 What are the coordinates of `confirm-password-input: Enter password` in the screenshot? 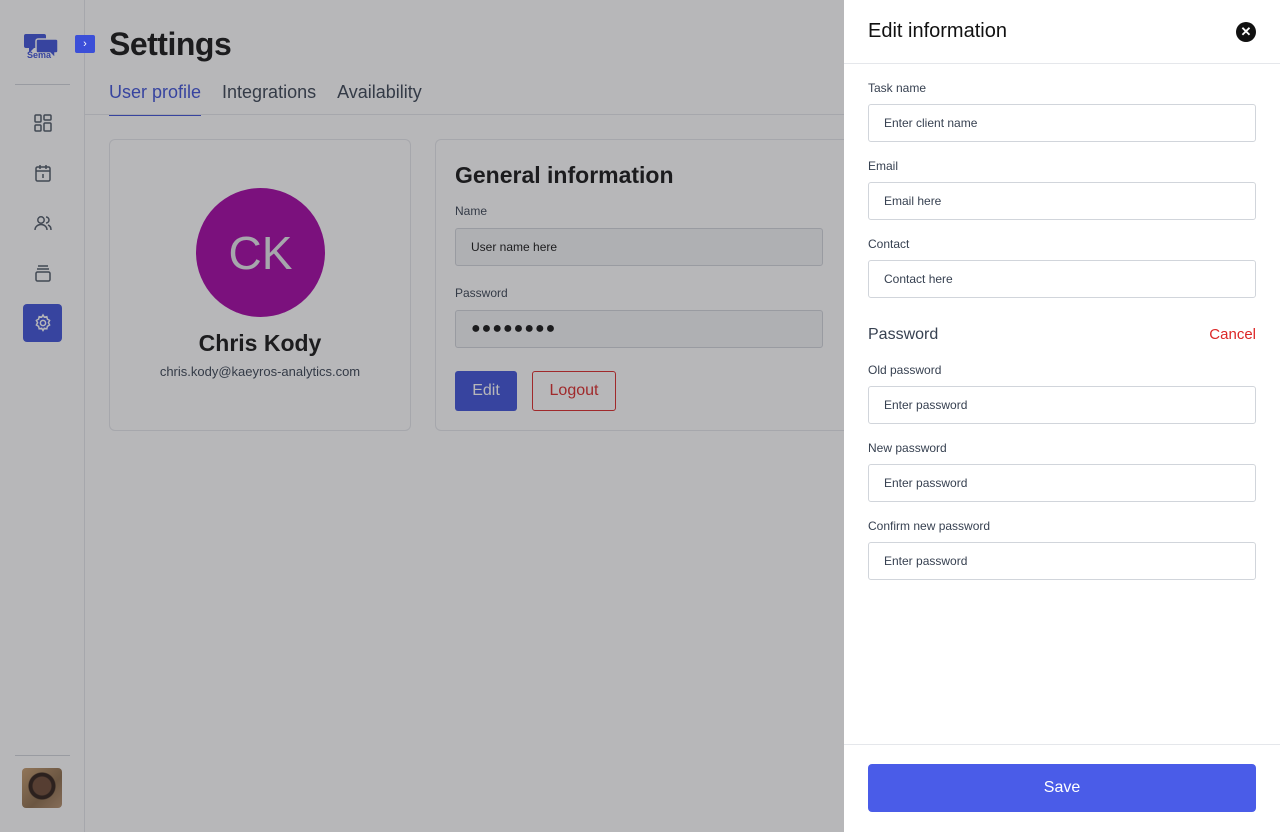 It's located at (1062, 561).